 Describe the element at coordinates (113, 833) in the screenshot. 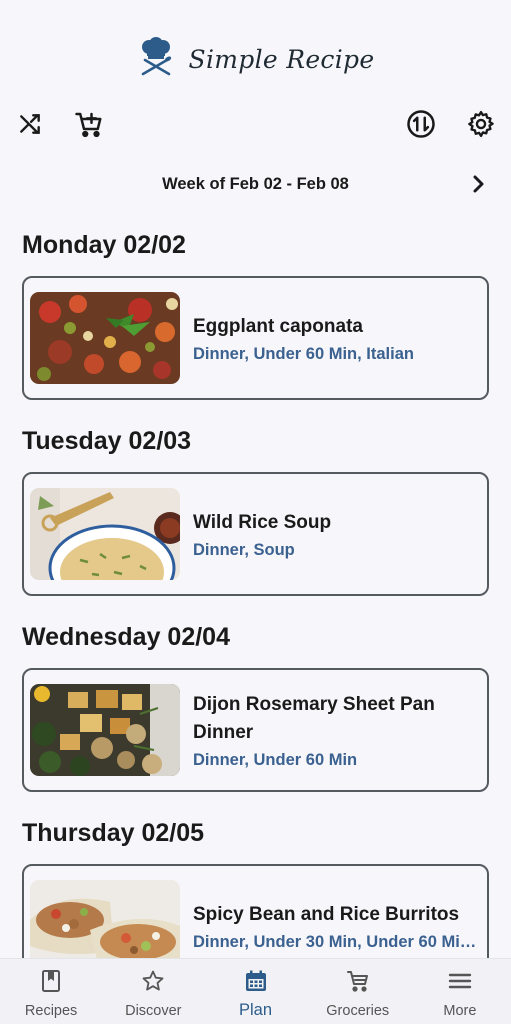

I see `day-title: Thursday 02/05` at that location.